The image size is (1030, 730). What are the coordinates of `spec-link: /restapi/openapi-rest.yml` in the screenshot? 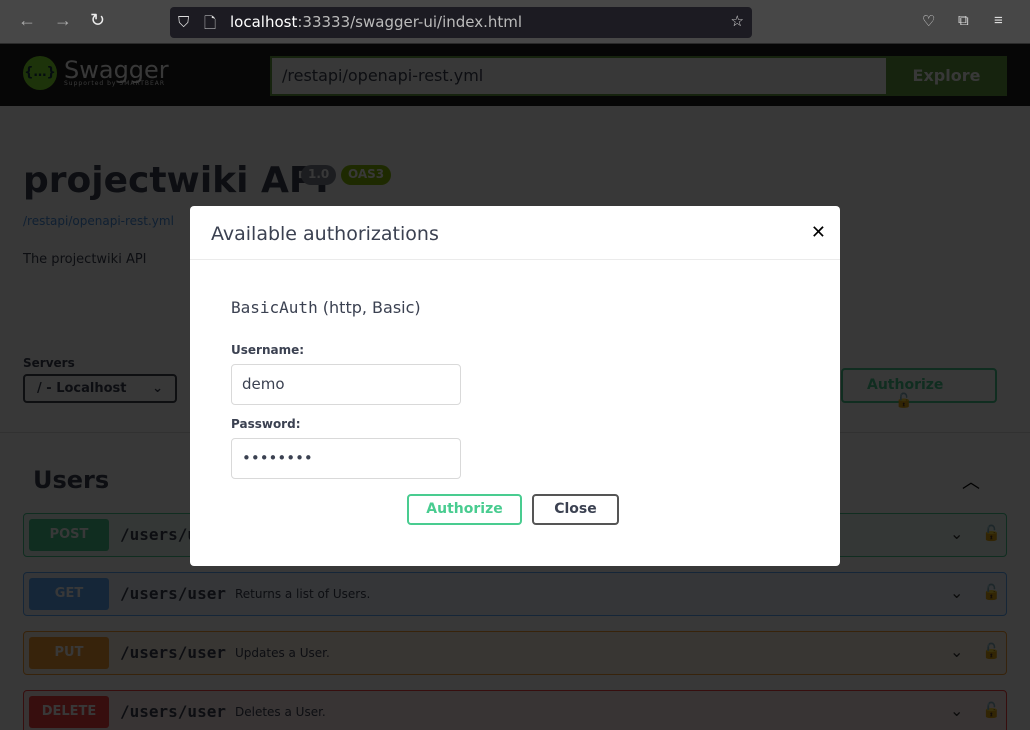 It's located at (98, 221).